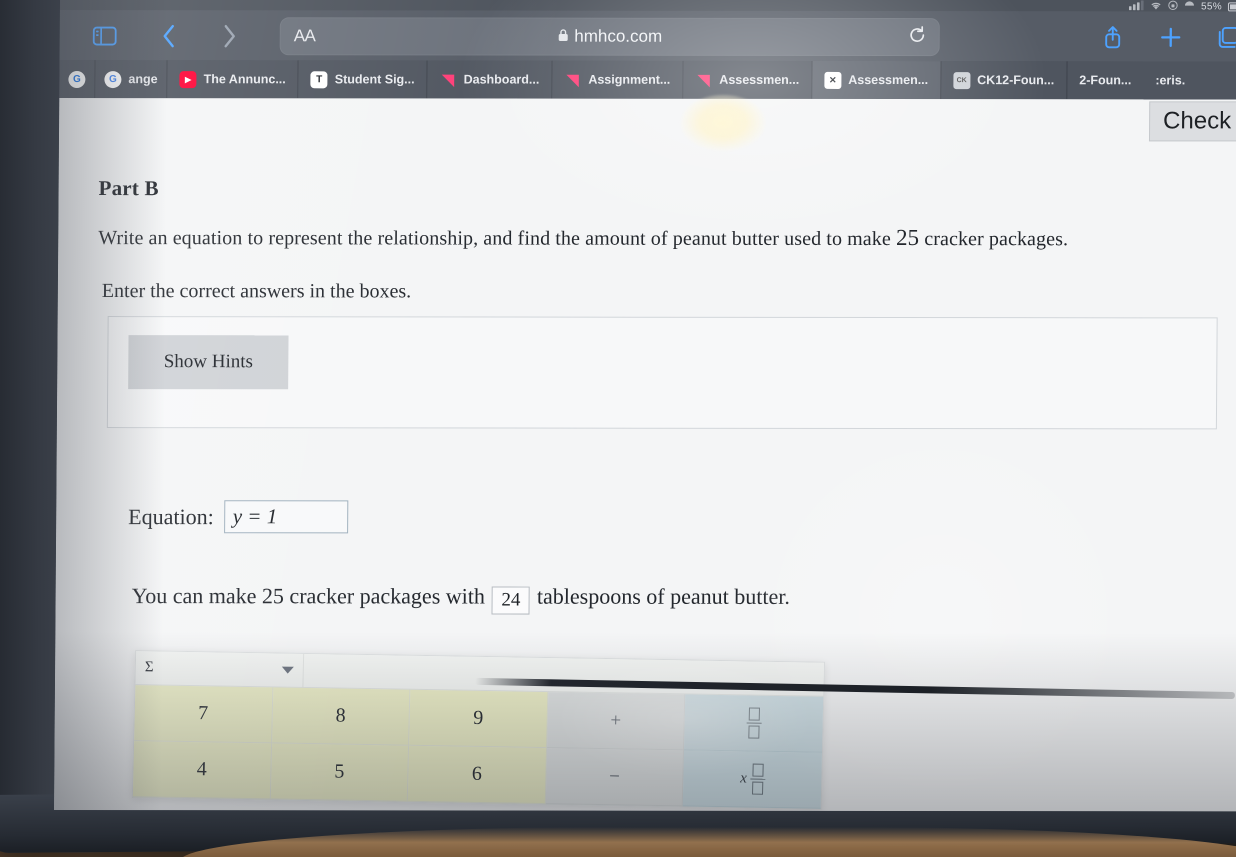  What do you see at coordinates (994, 239) in the screenshot?
I see `prompt-text-after: cracker packages.` at bounding box center [994, 239].